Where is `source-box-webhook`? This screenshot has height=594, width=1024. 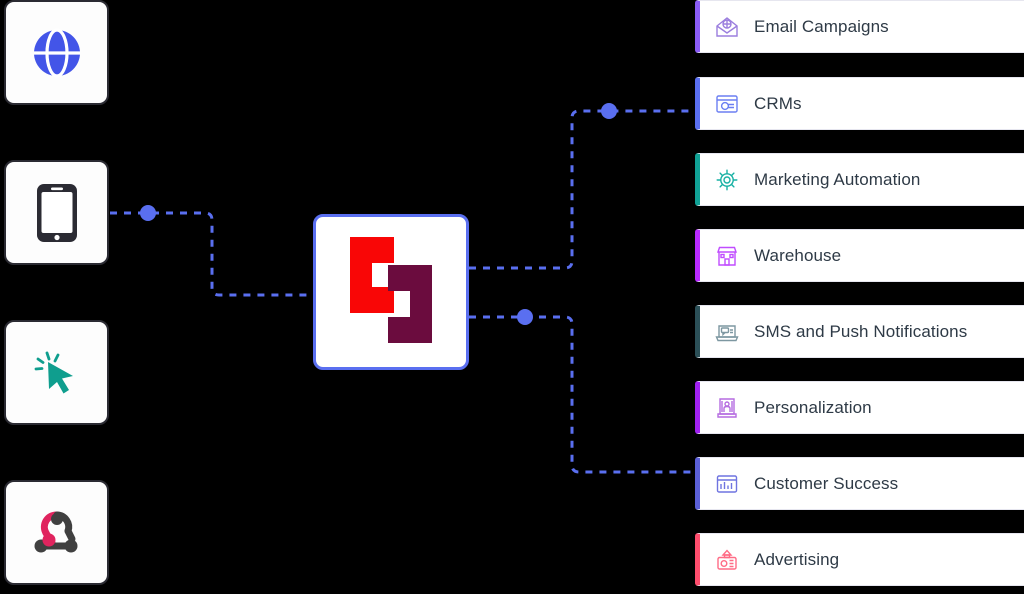
source-box-webhook is located at coordinates (56, 532).